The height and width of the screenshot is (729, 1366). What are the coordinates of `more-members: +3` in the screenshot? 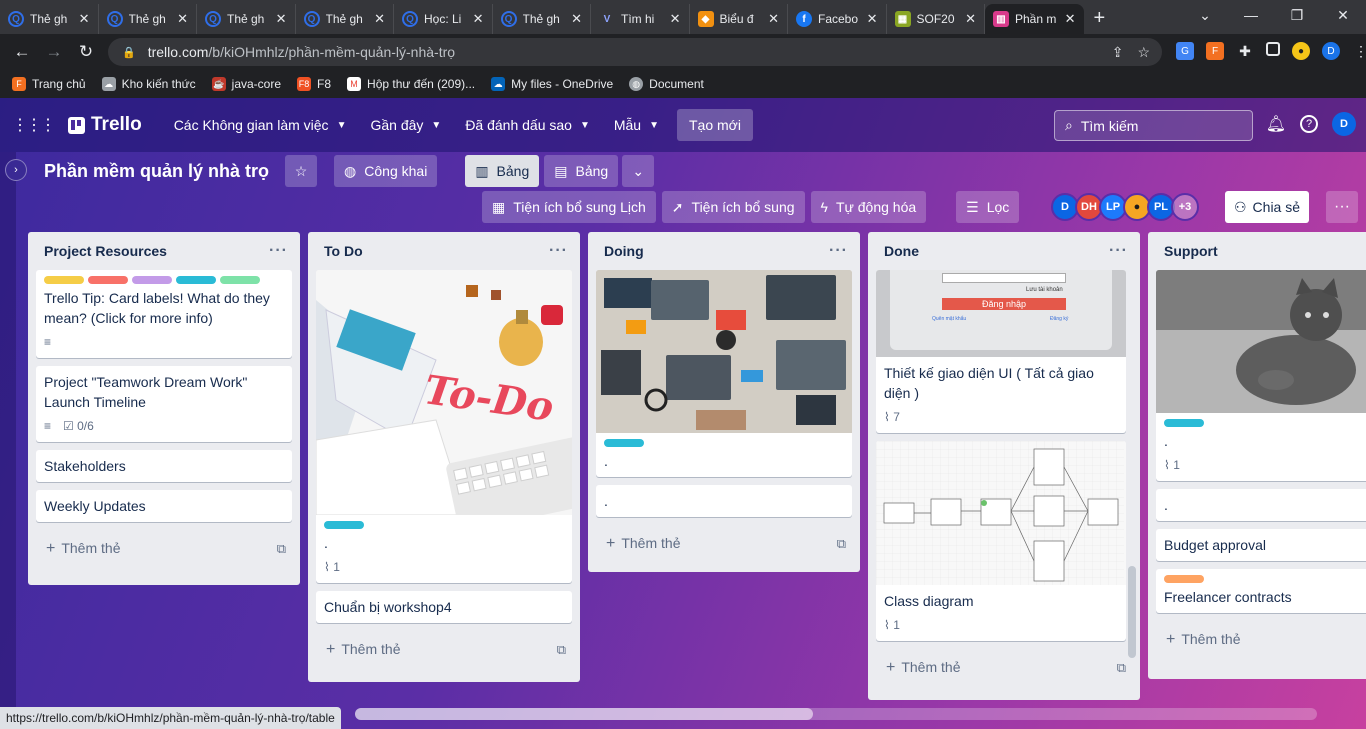 It's located at (1185, 207).